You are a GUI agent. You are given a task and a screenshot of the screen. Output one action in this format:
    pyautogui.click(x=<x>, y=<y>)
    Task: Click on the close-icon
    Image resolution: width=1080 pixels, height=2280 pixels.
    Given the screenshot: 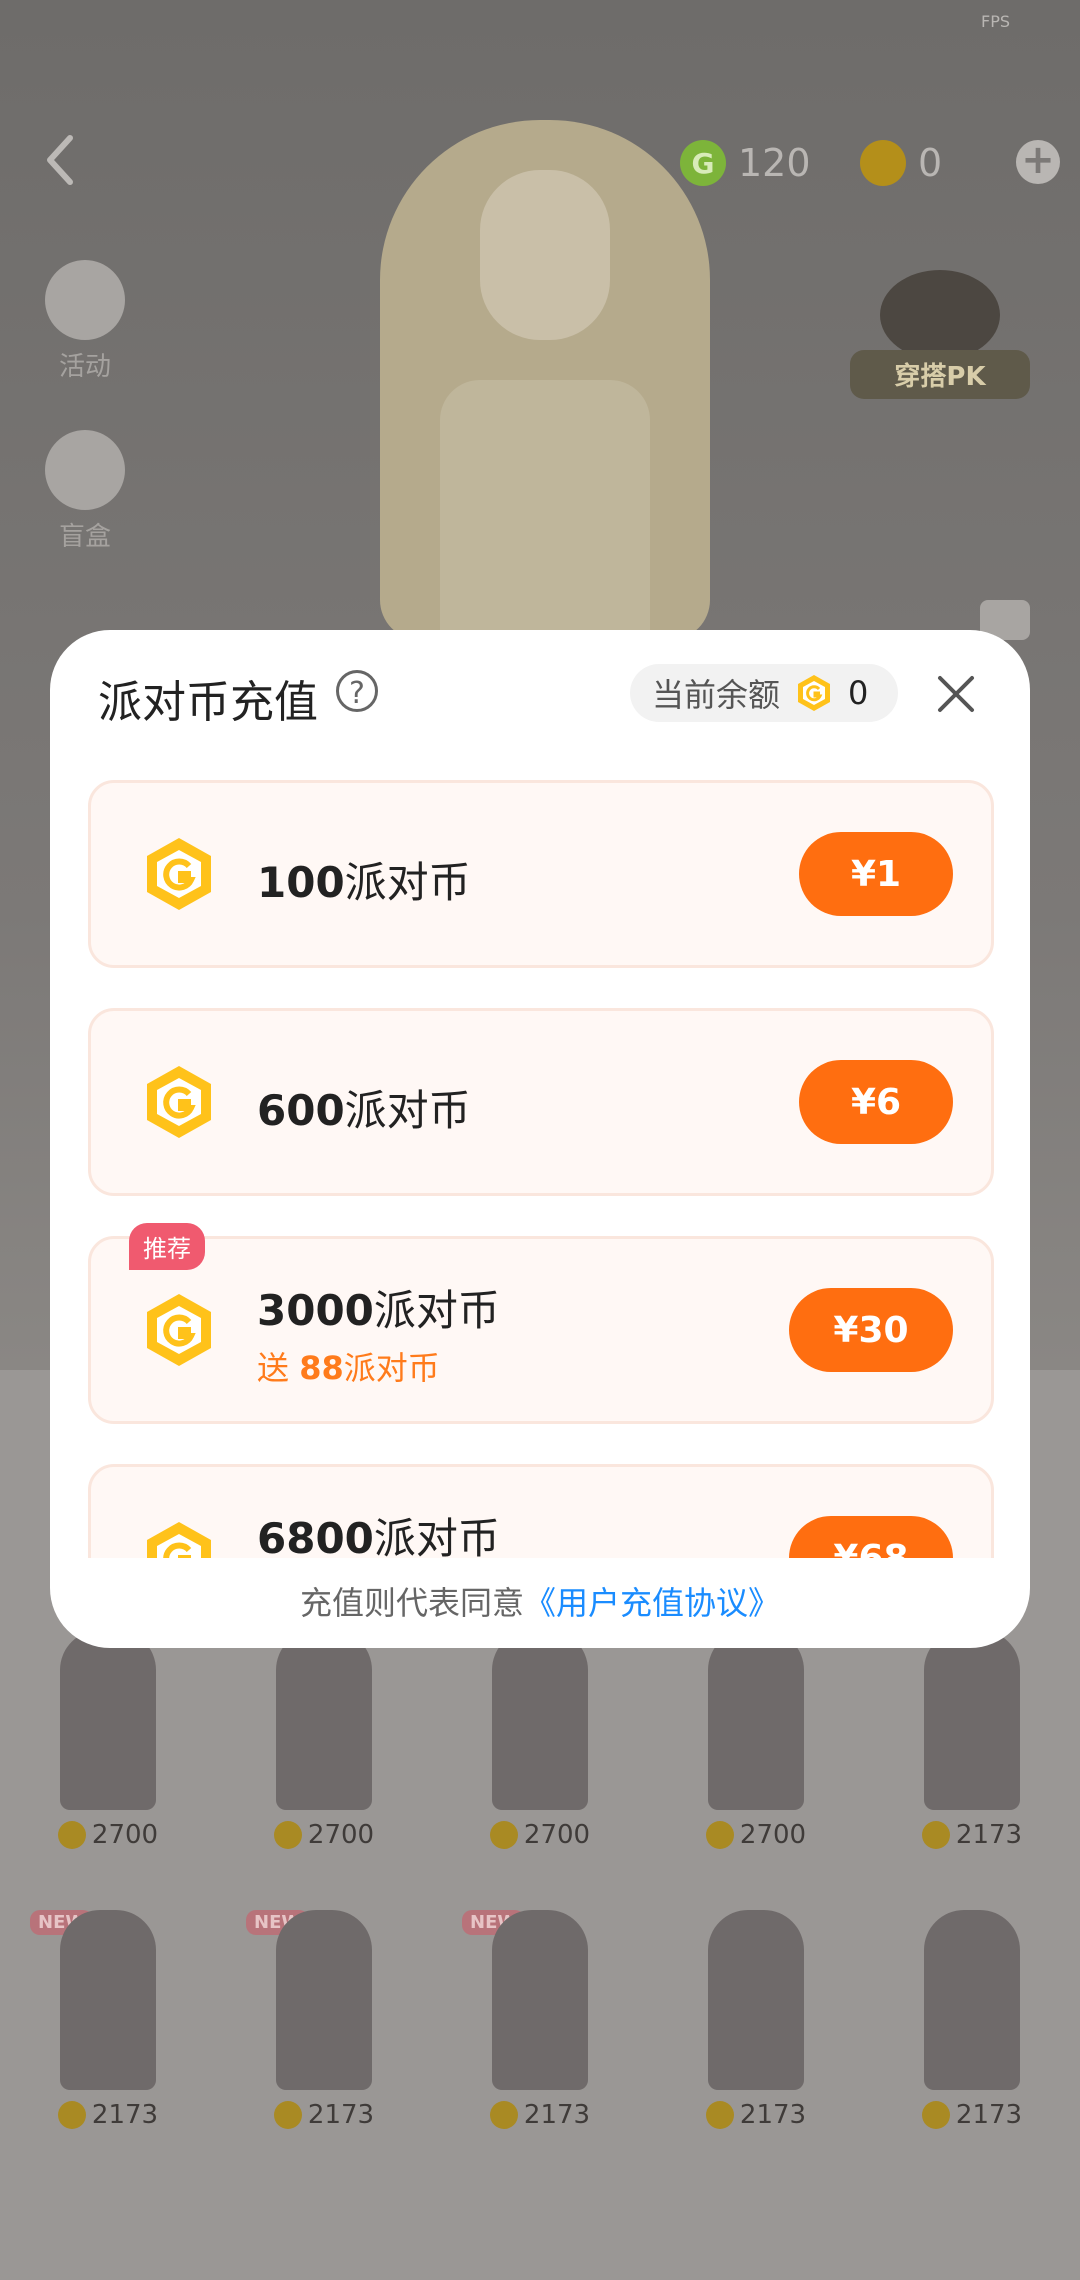 What is the action you would take?
    pyautogui.click(x=956, y=694)
    